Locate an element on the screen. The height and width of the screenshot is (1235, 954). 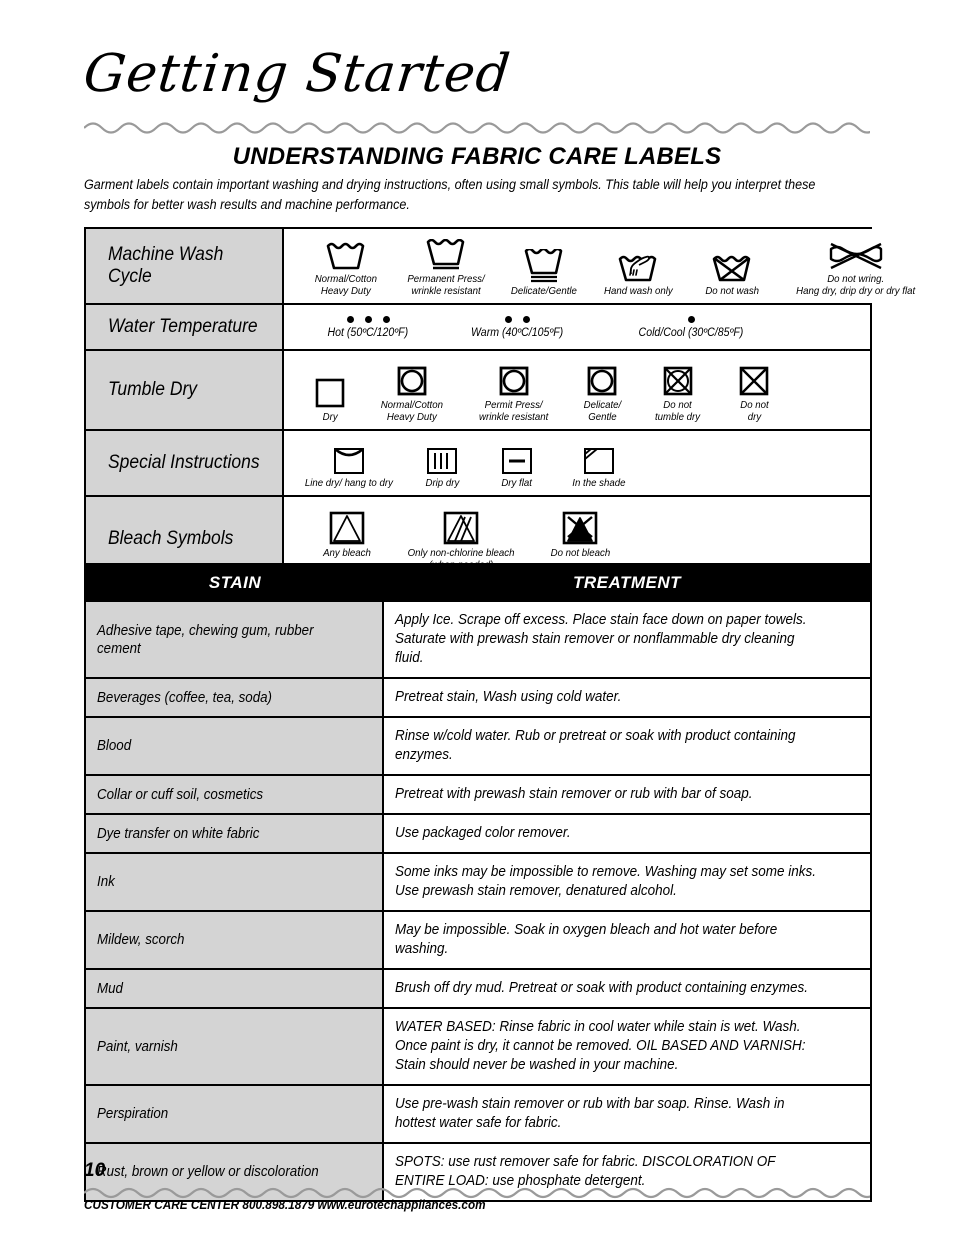
symbol-tumble-dry-normal: Normal/Cotton Heavy Duty is located at coordinates (412, 393).